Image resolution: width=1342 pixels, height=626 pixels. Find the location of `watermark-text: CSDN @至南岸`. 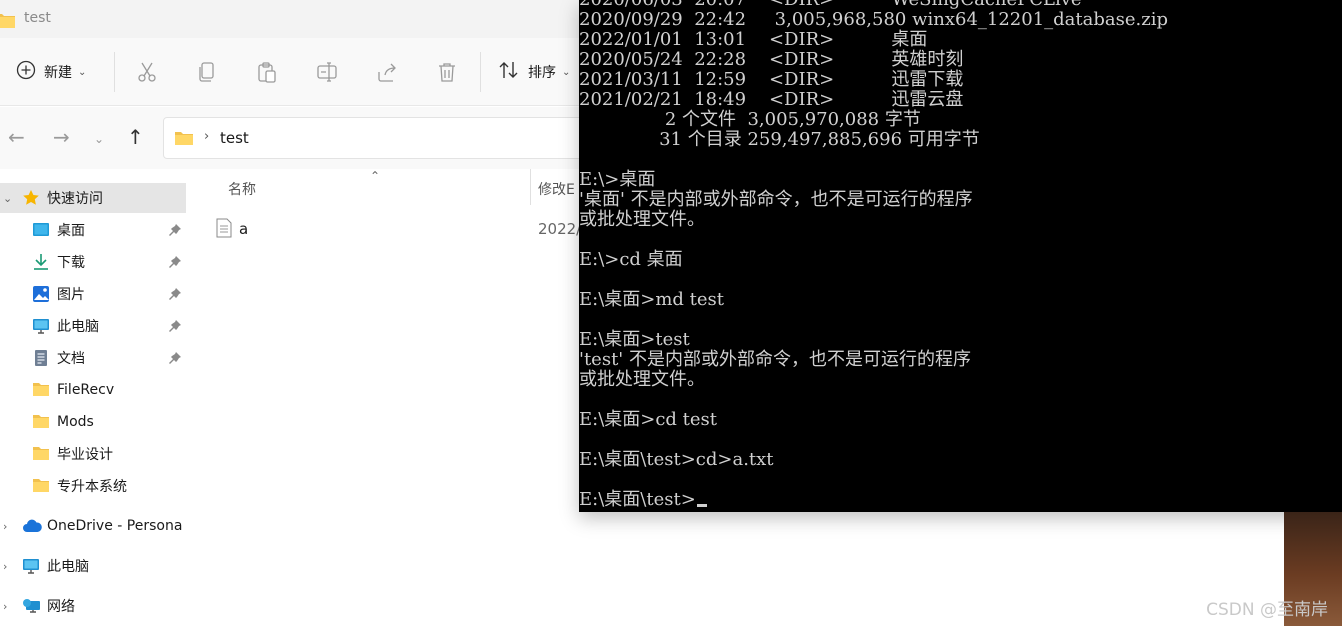

watermark-text: CSDN @至南岸 is located at coordinates (1267, 610).